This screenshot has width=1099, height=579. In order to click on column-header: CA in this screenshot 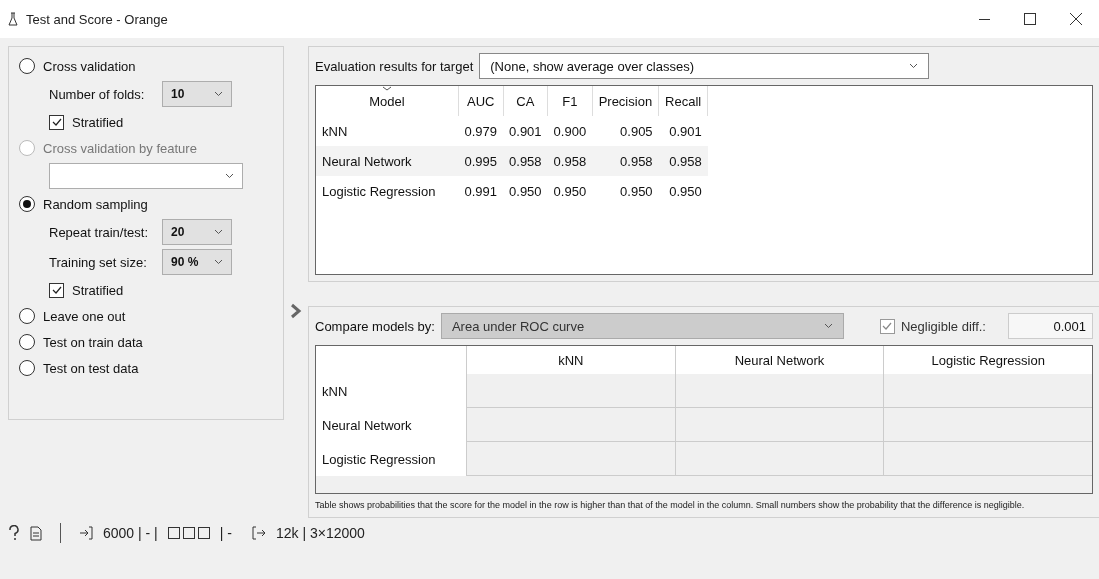, I will do `click(525, 101)`.